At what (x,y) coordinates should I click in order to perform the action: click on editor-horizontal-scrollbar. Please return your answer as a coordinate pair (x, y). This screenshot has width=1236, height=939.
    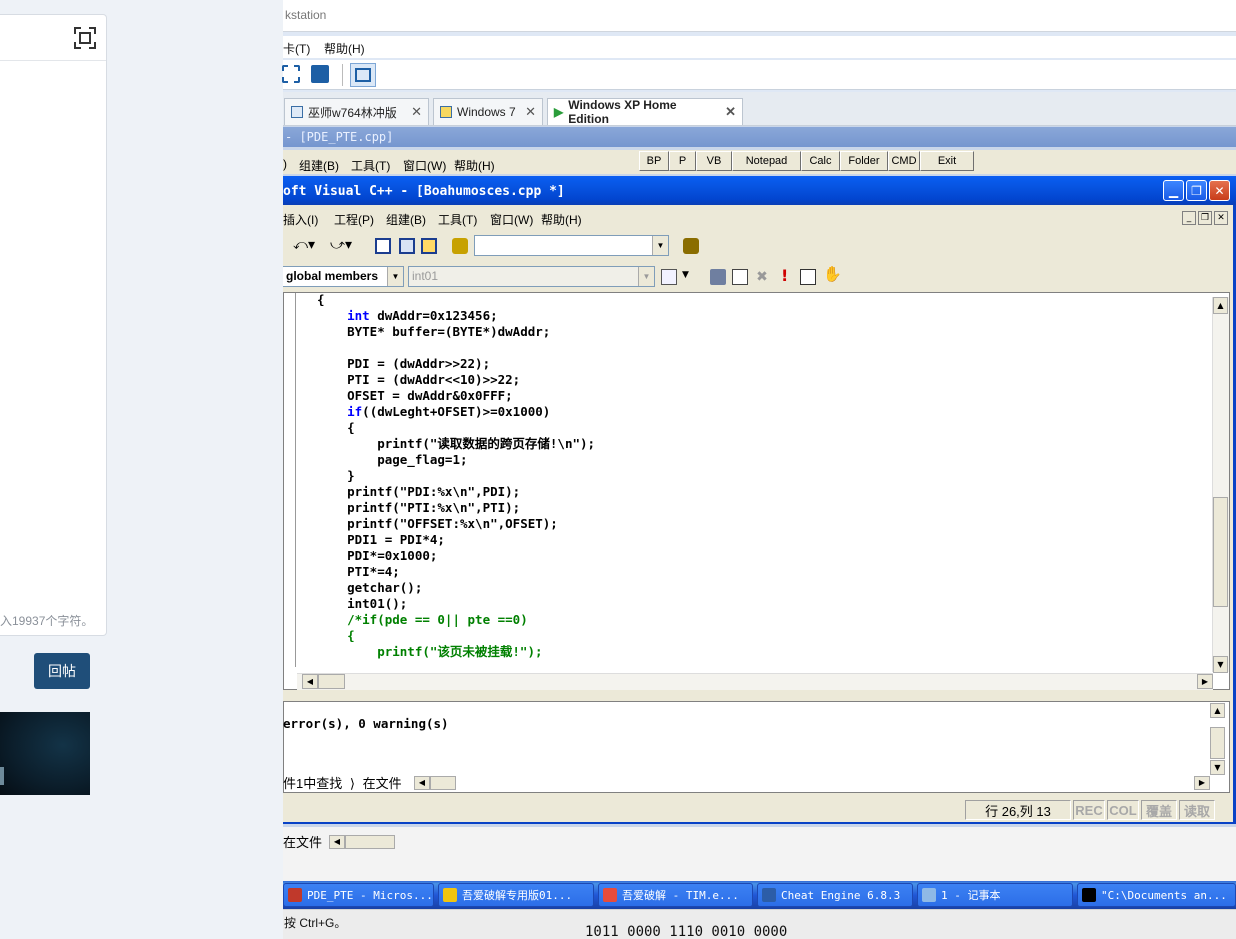
    Looking at the image, I should click on (755, 681).